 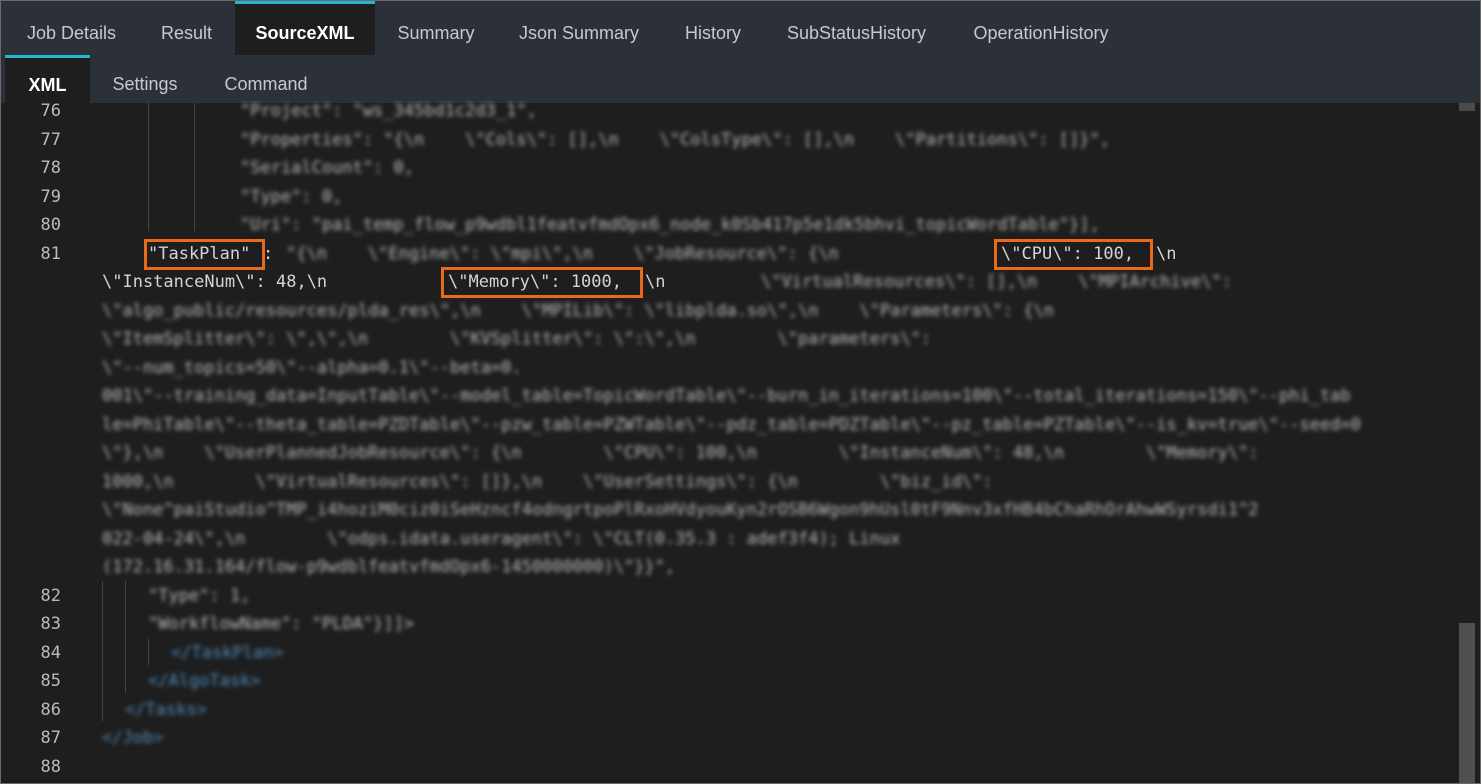 I want to click on code-line-blurred: "Type": 0,, so click(x=291, y=197).